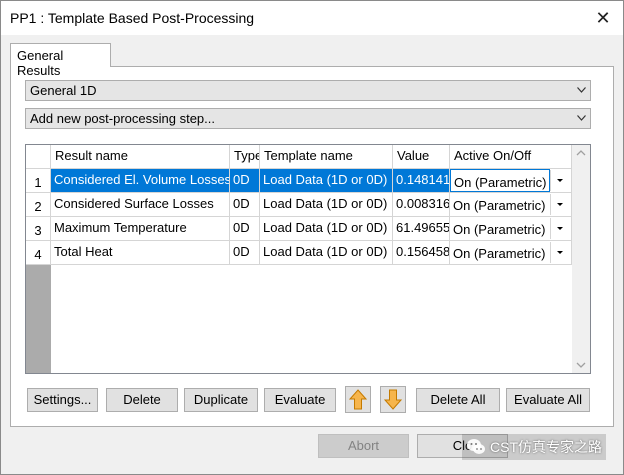 The image size is (624, 475). What do you see at coordinates (140, 157) in the screenshot?
I see `column-header-result-name: Result name` at bounding box center [140, 157].